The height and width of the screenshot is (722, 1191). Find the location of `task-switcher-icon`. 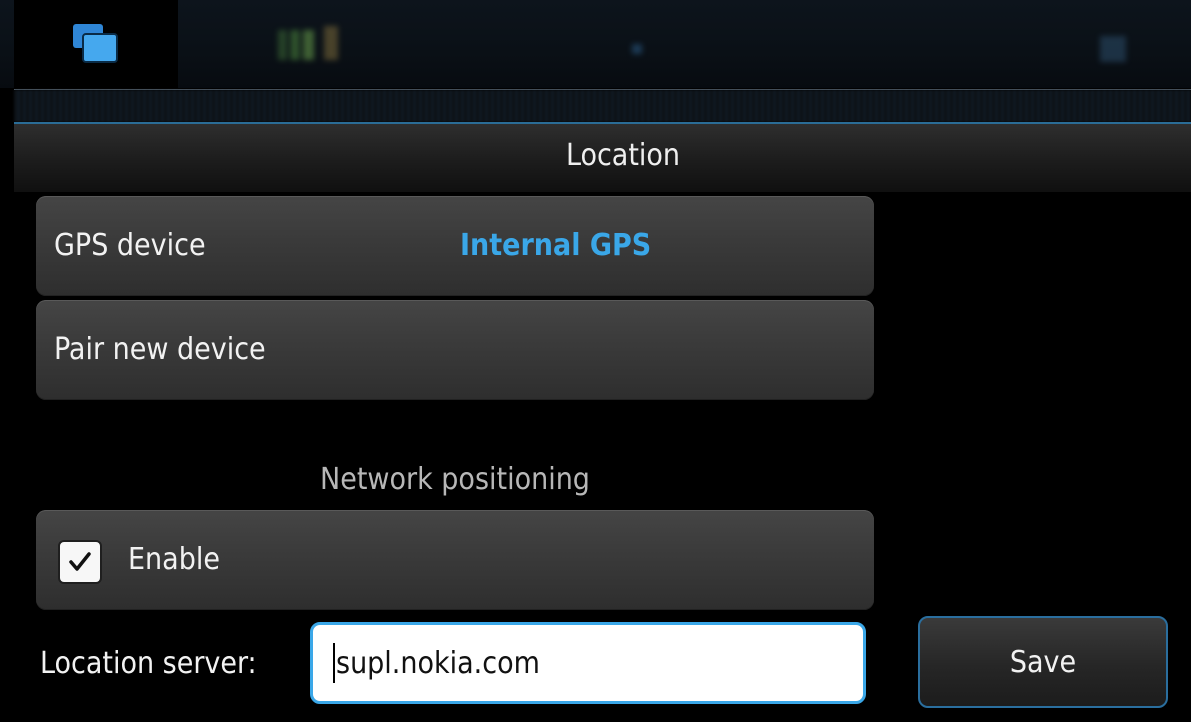

task-switcher-icon is located at coordinates (95, 43).